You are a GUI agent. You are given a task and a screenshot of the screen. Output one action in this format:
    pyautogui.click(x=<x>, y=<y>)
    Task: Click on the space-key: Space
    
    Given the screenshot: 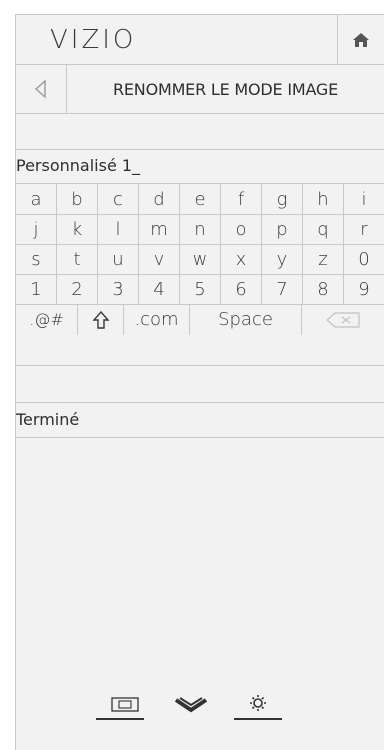 What is the action you would take?
    pyautogui.click(x=246, y=319)
    